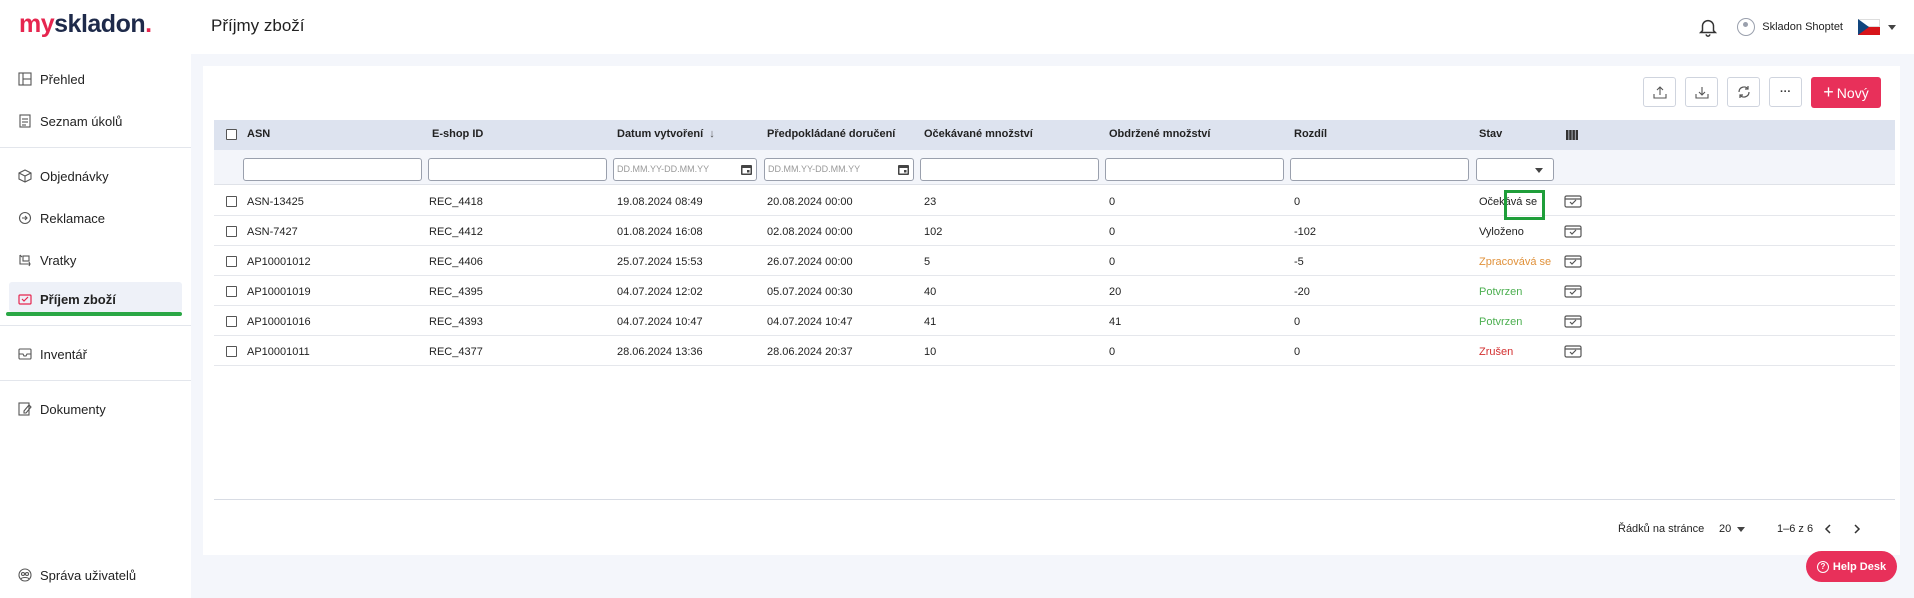 Image resolution: width=1914 pixels, height=598 pixels. Describe the element at coordinates (1725, 529) in the screenshot. I see `rows-per-page-select: 20` at that location.